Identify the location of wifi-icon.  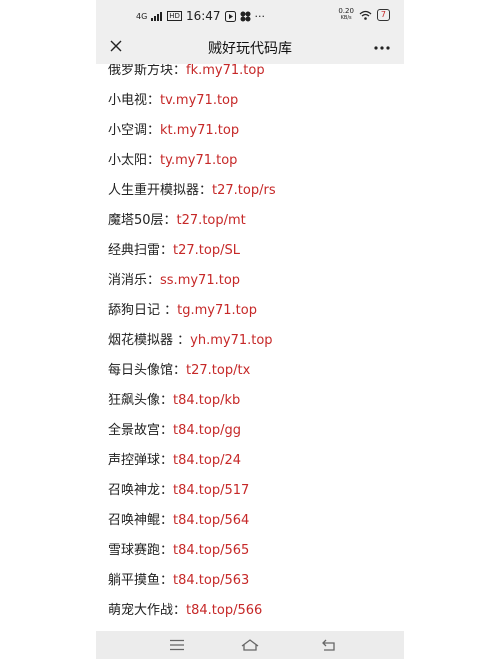
(365, 15).